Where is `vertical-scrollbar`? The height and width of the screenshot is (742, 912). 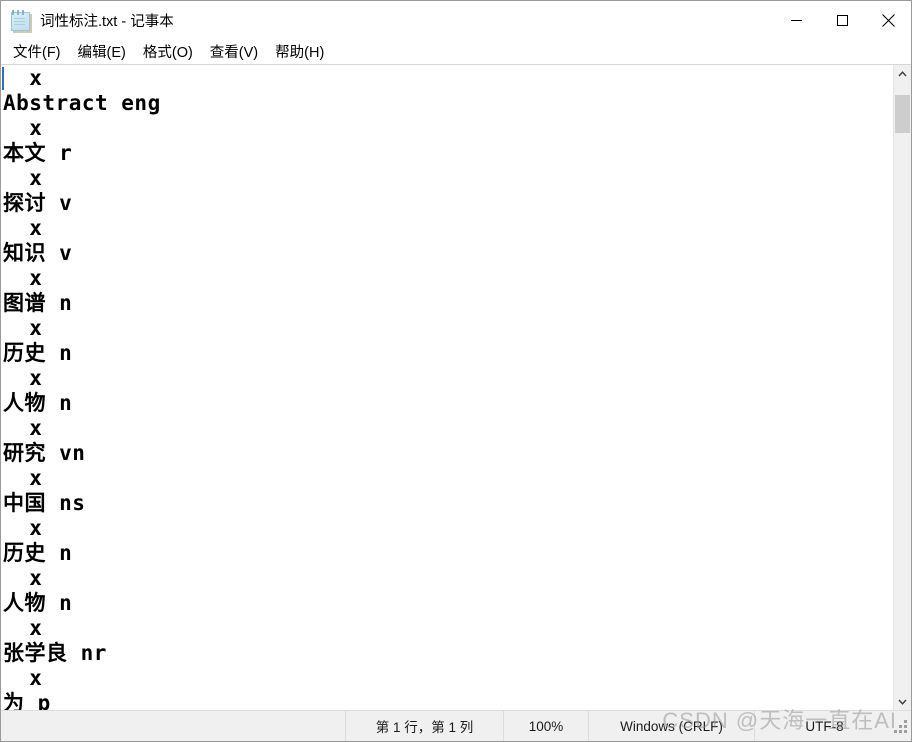 vertical-scrollbar is located at coordinates (902, 387).